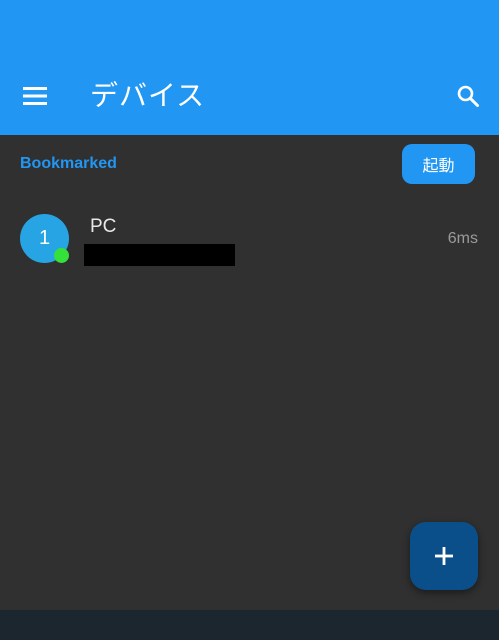 This screenshot has height=640, width=499. I want to click on page-title: デバイス, so click(148, 95).